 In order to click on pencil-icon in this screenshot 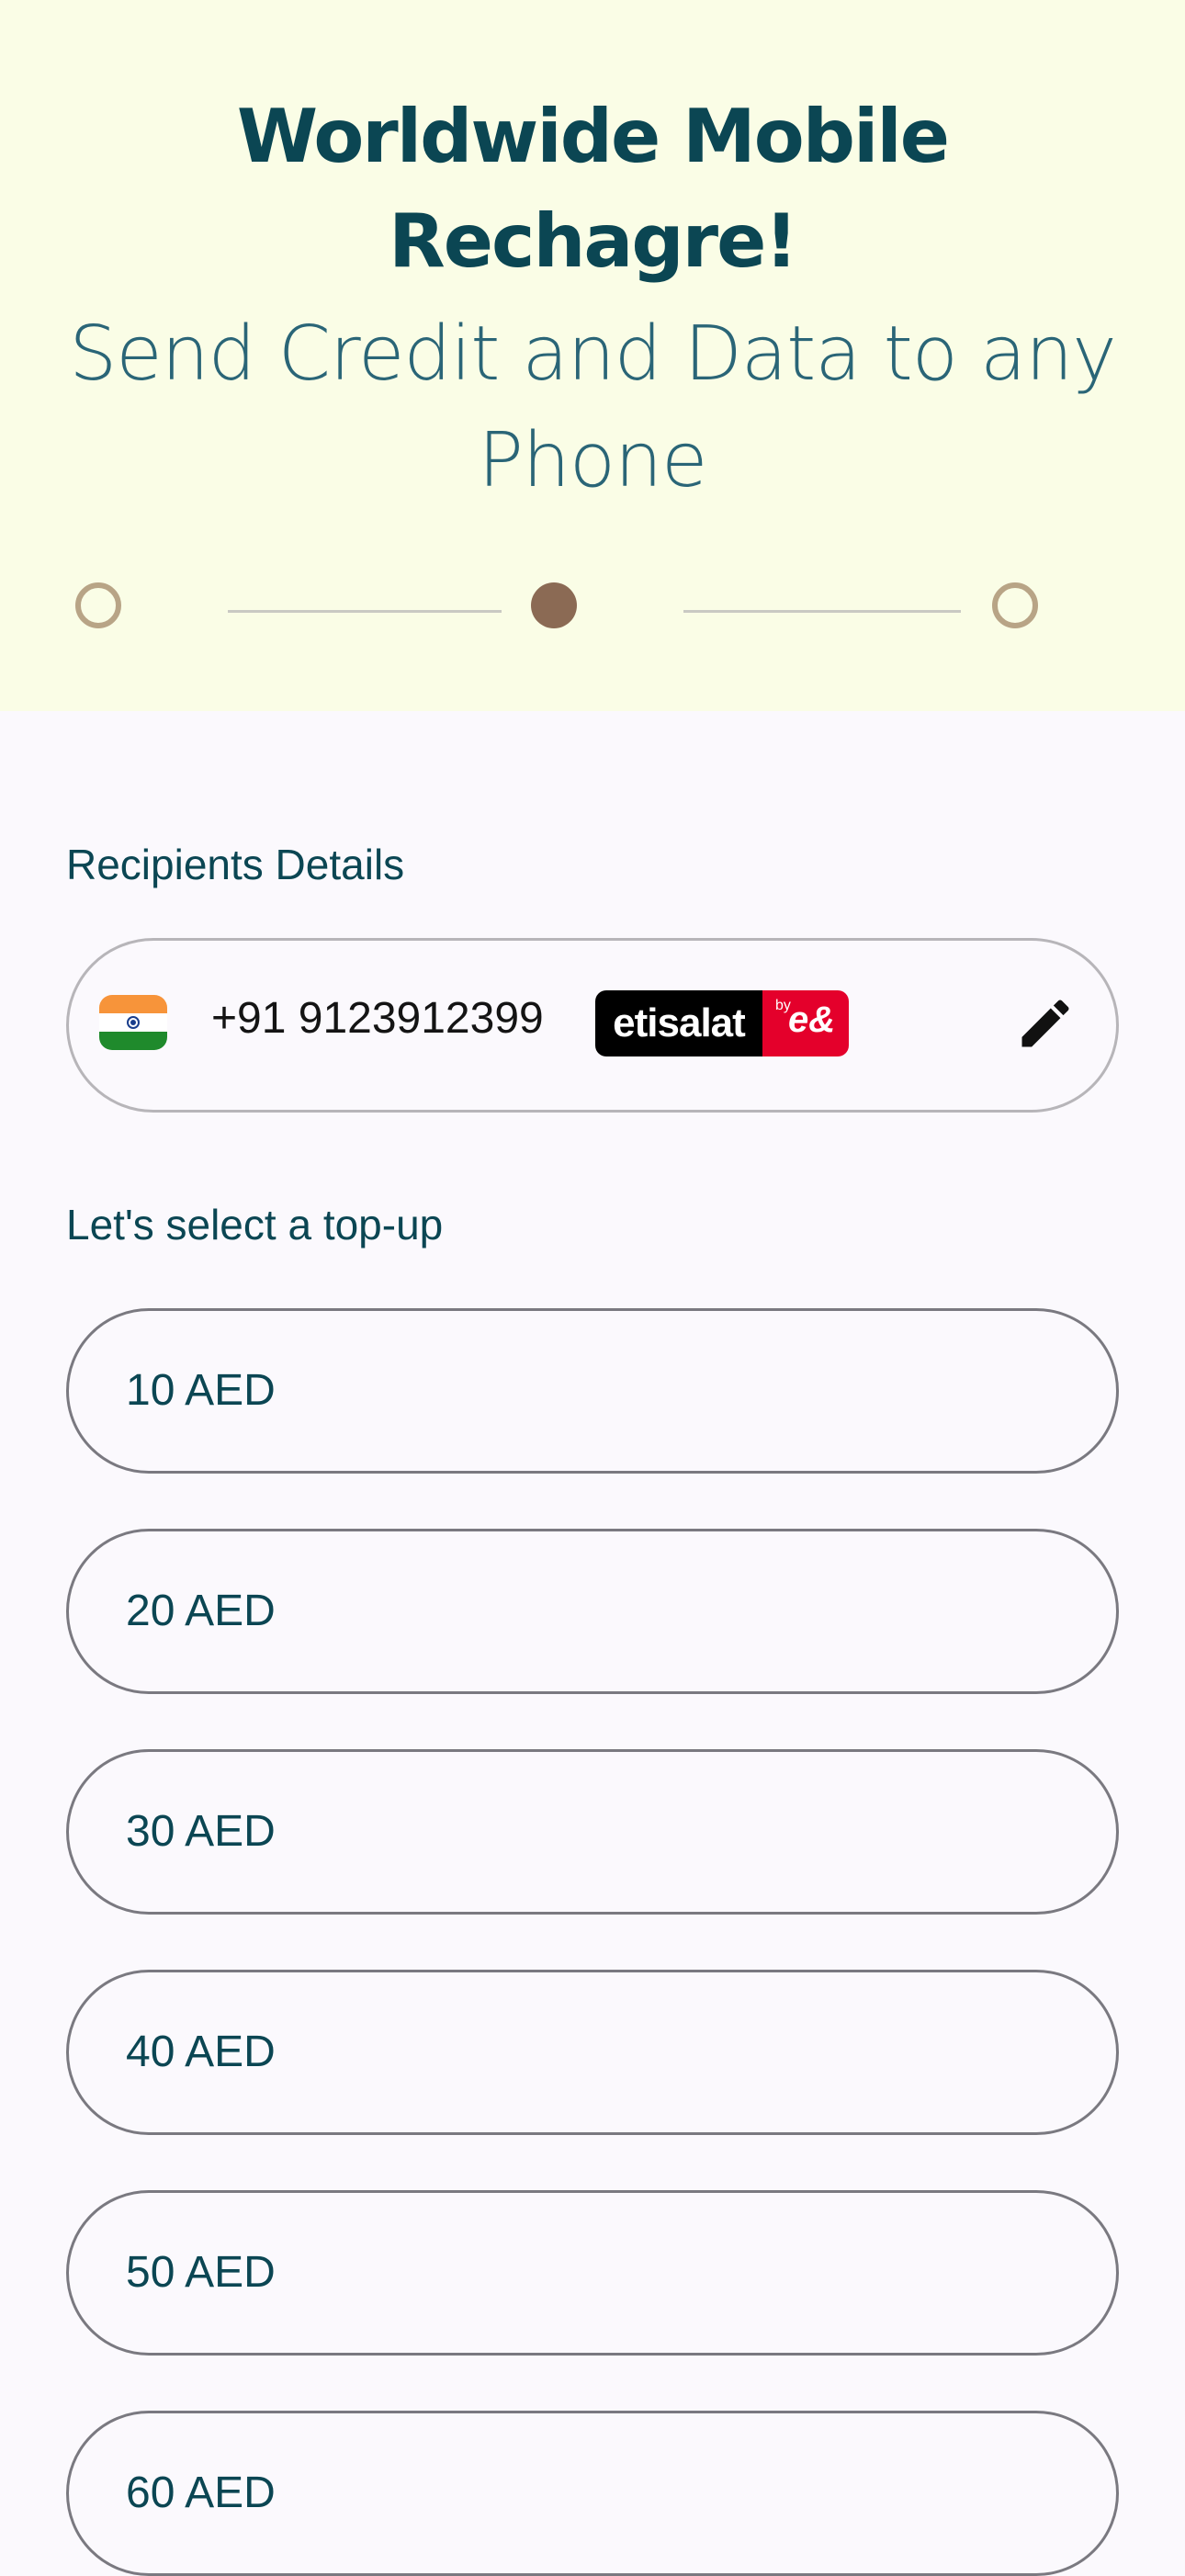, I will do `click(1045, 1023)`.